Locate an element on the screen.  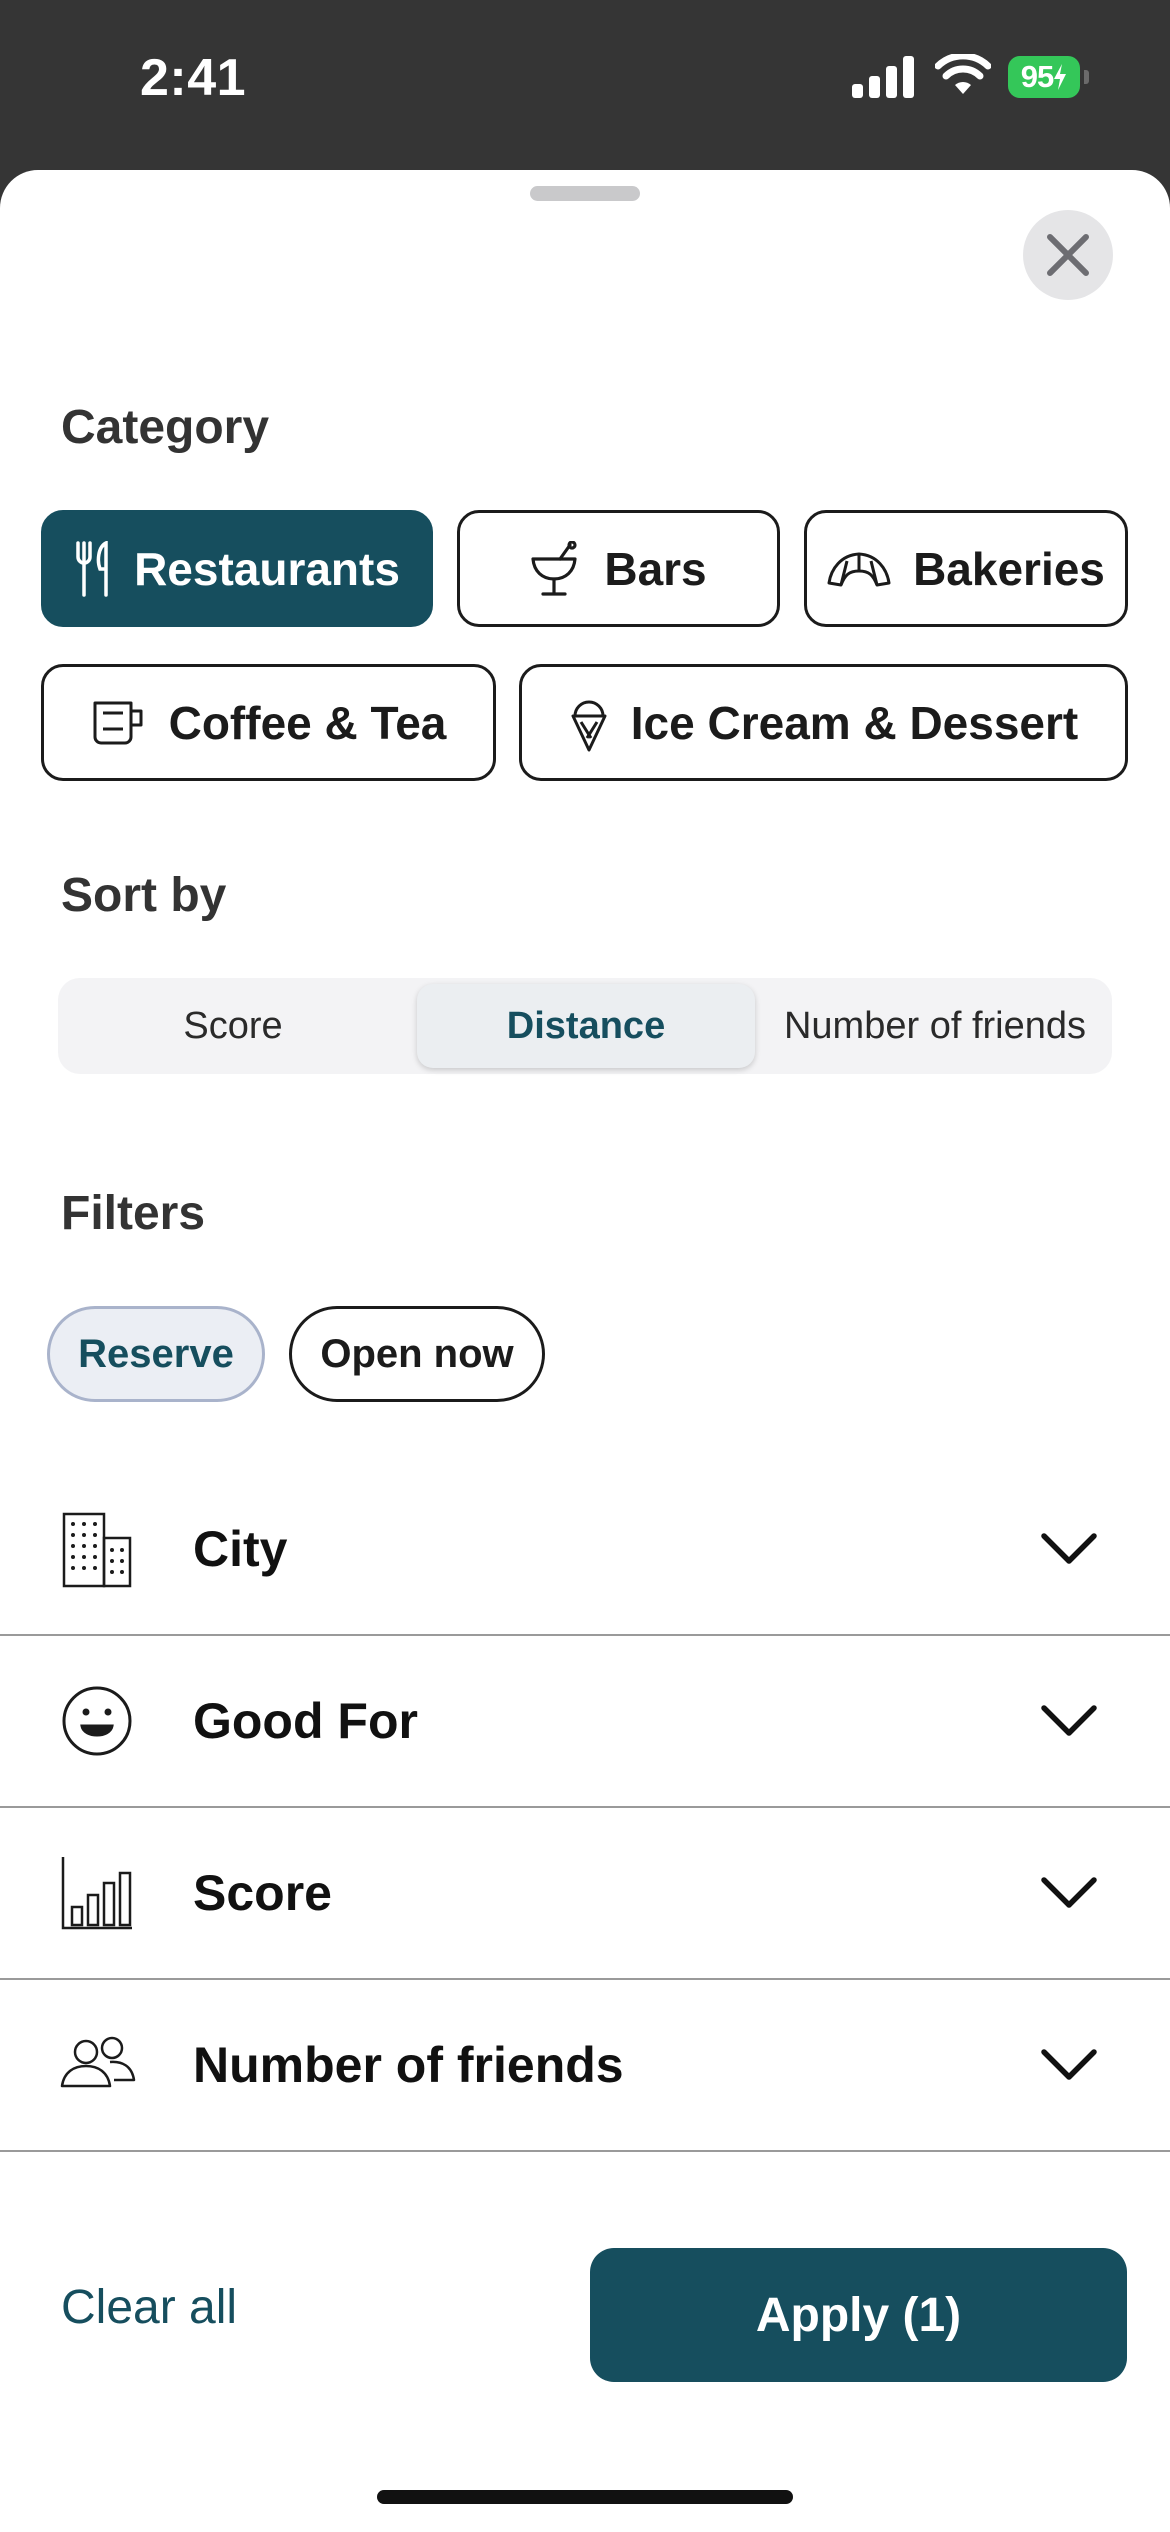
filter-pill-open-now: Open now is located at coordinates (417, 1354).